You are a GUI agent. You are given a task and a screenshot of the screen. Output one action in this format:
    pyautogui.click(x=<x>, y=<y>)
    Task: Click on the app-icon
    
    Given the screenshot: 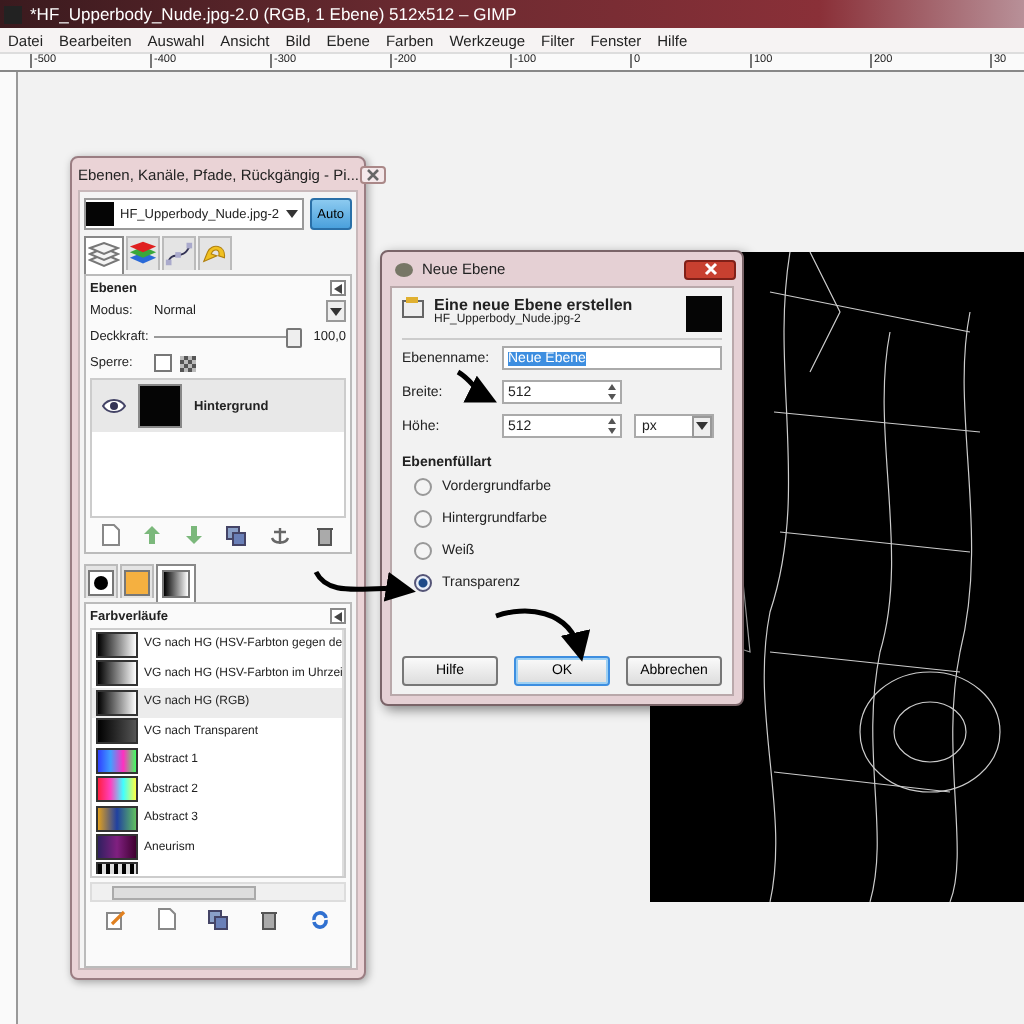 What is the action you would take?
    pyautogui.click(x=13, y=14)
    